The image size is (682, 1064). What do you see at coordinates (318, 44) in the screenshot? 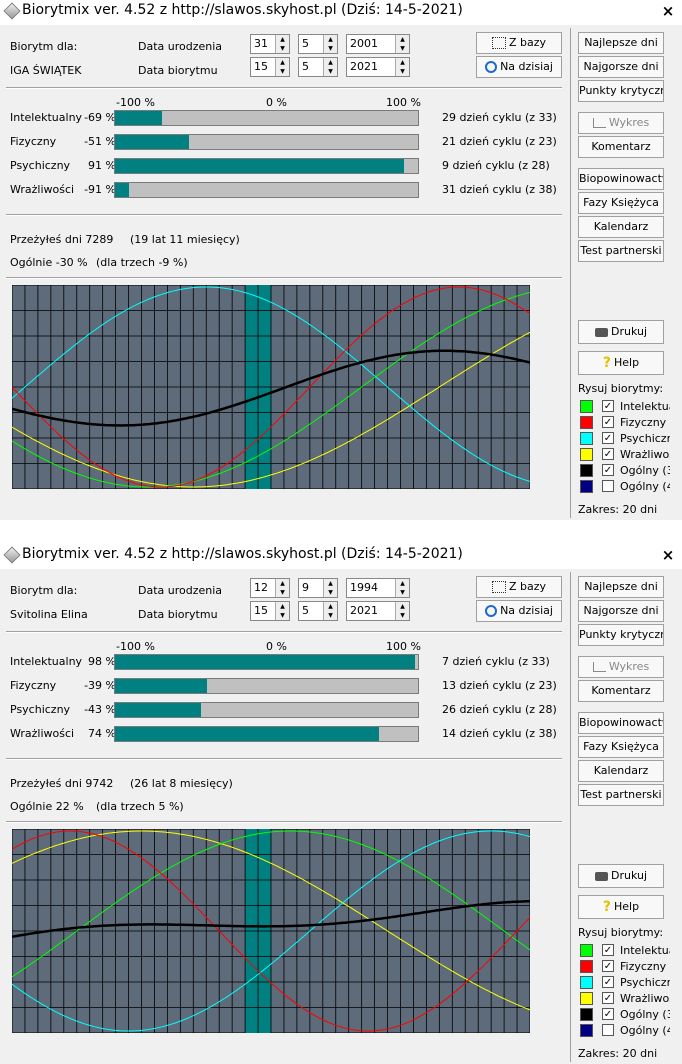
I see `birth-month-spinner: 5 ▲ ▼` at bounding box center [318, 44].